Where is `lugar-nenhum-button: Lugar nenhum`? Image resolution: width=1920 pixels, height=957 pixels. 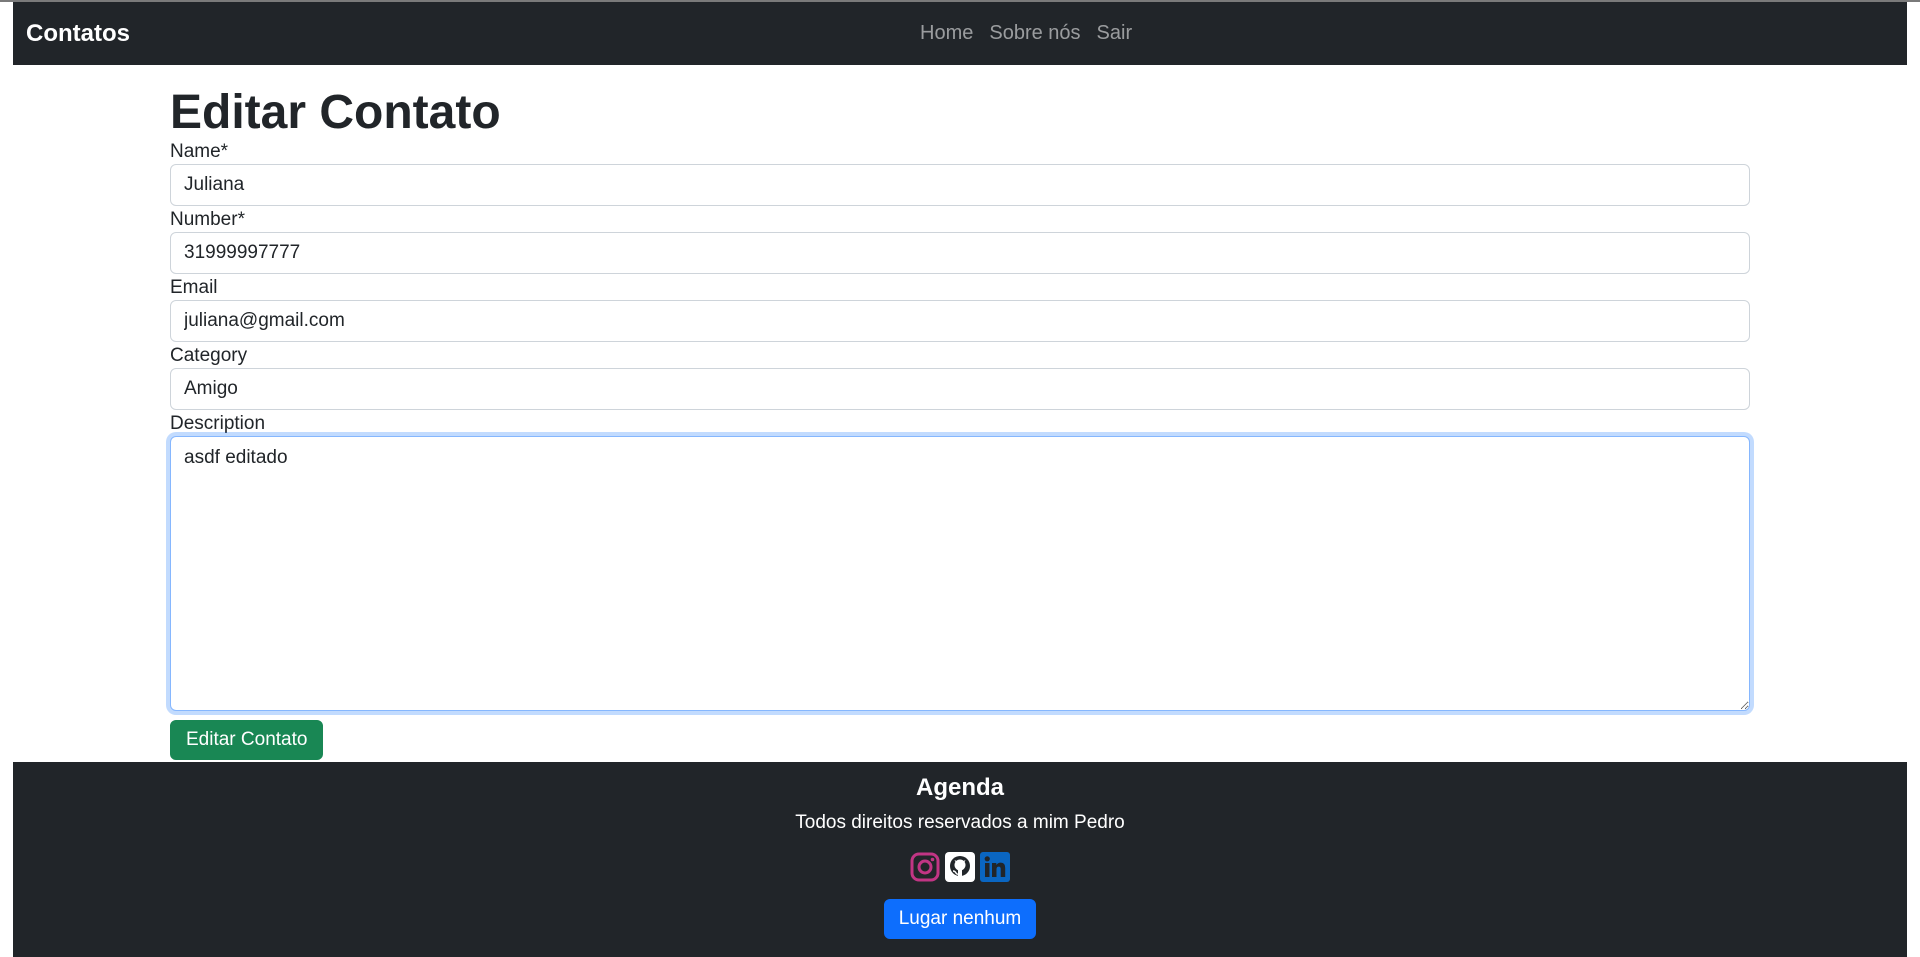
lugar-nenhum-button: Lugar nenhum is located at coordinates (960, 919).